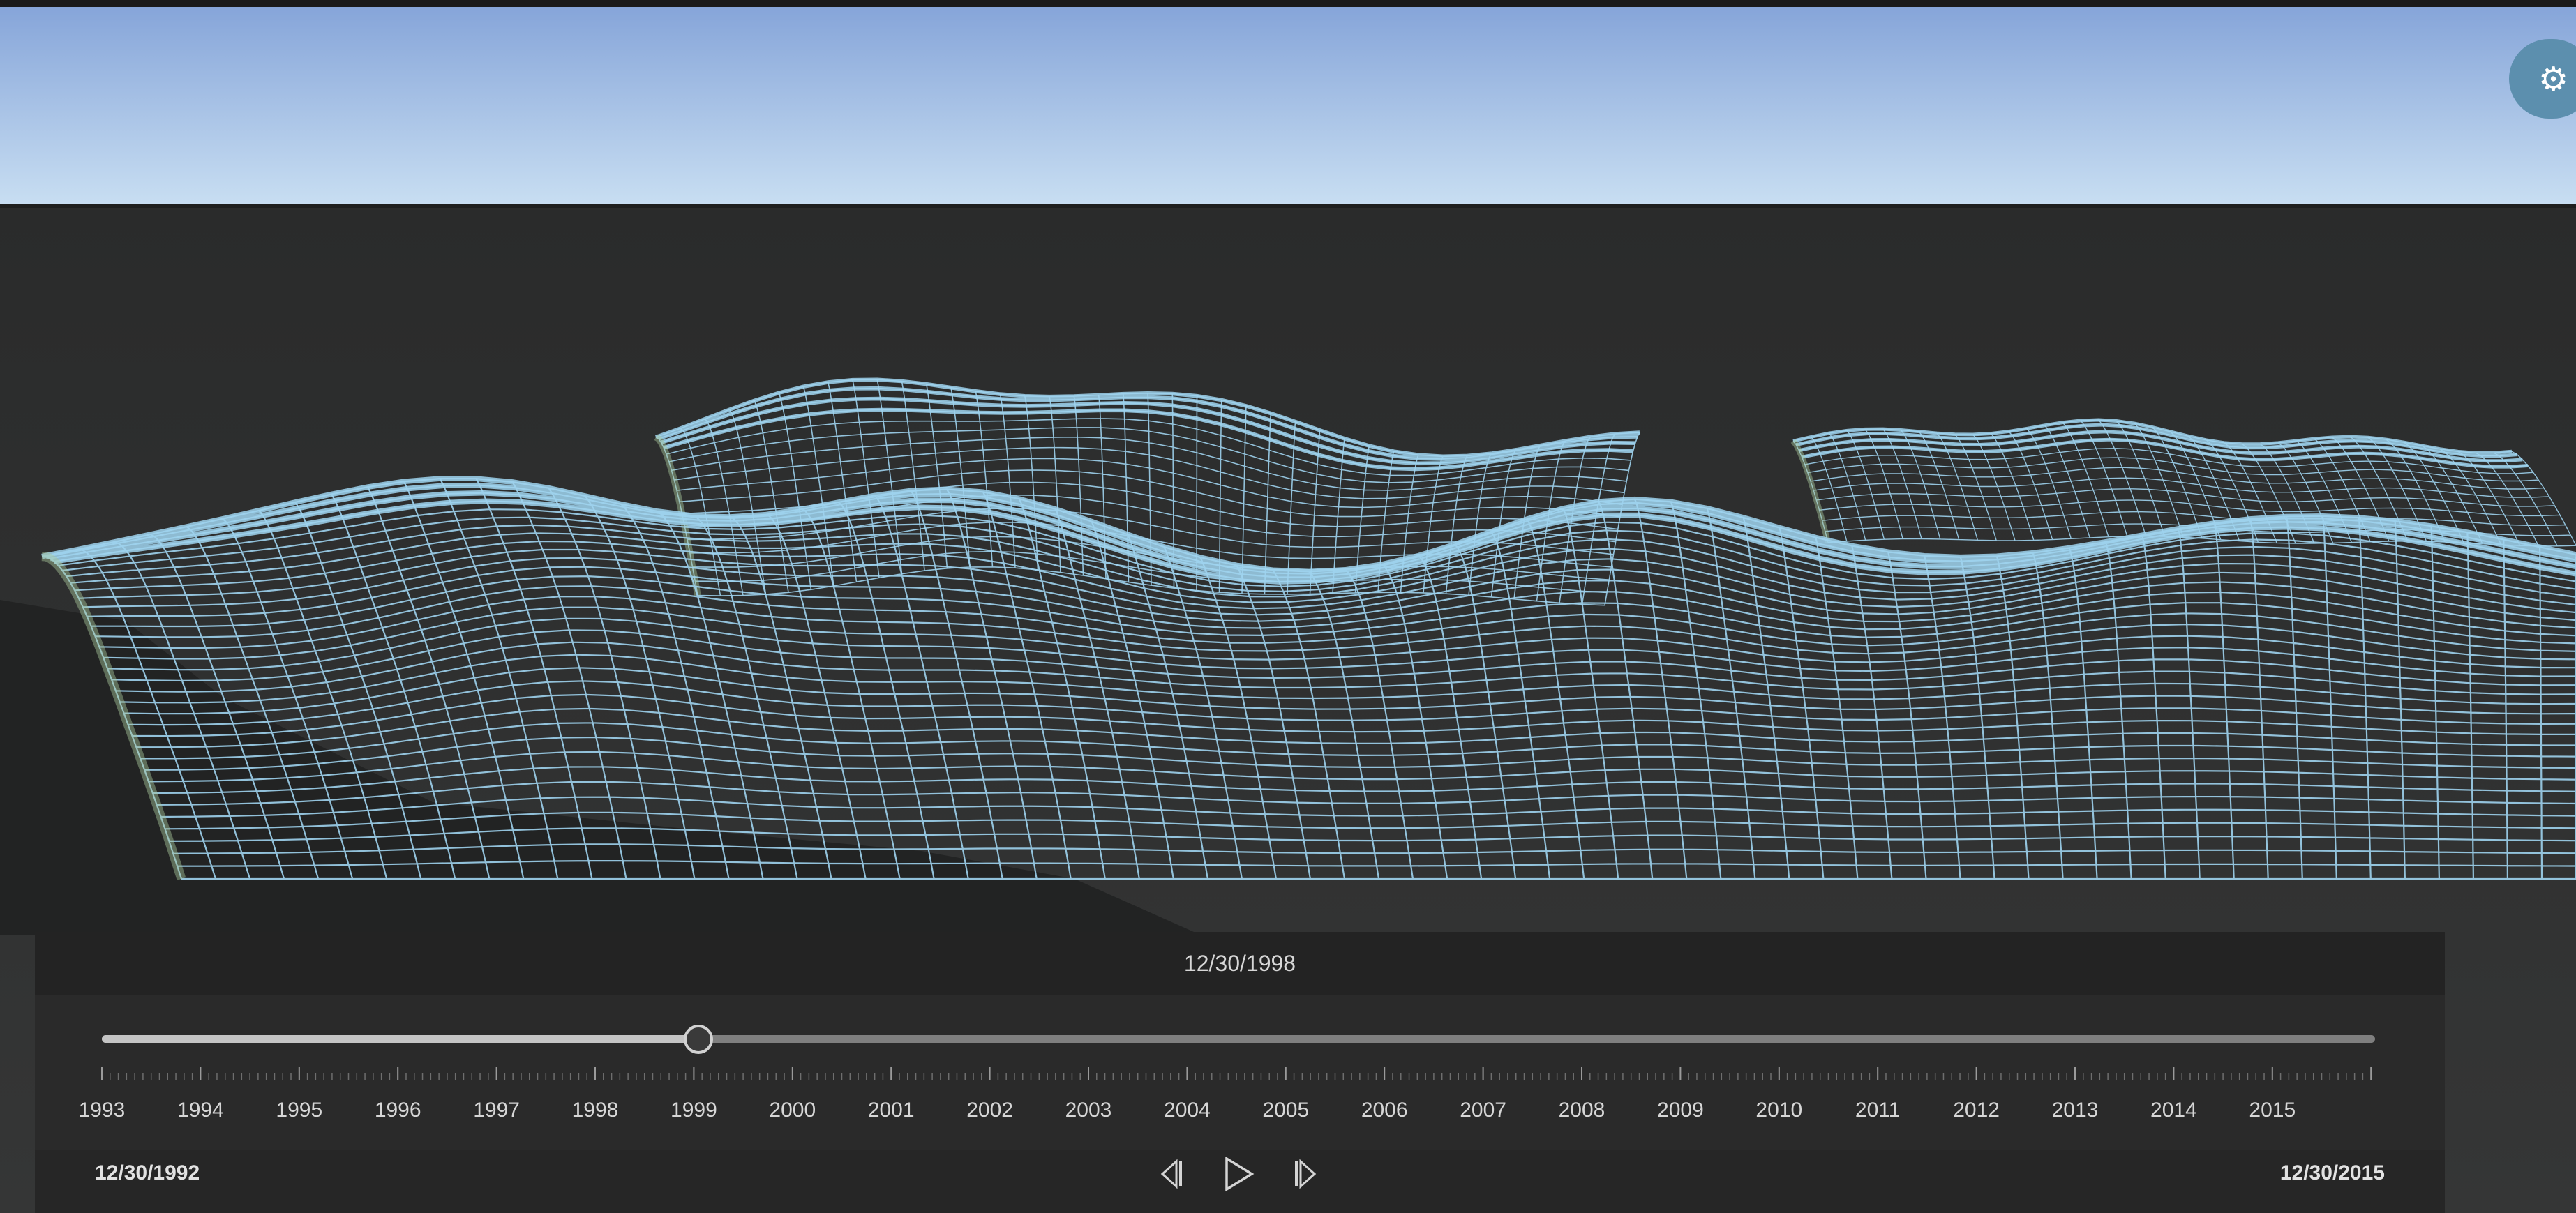 The image size is (2576, 1213). I want to click on gear-icon: ⚙, so click(2553, 79).